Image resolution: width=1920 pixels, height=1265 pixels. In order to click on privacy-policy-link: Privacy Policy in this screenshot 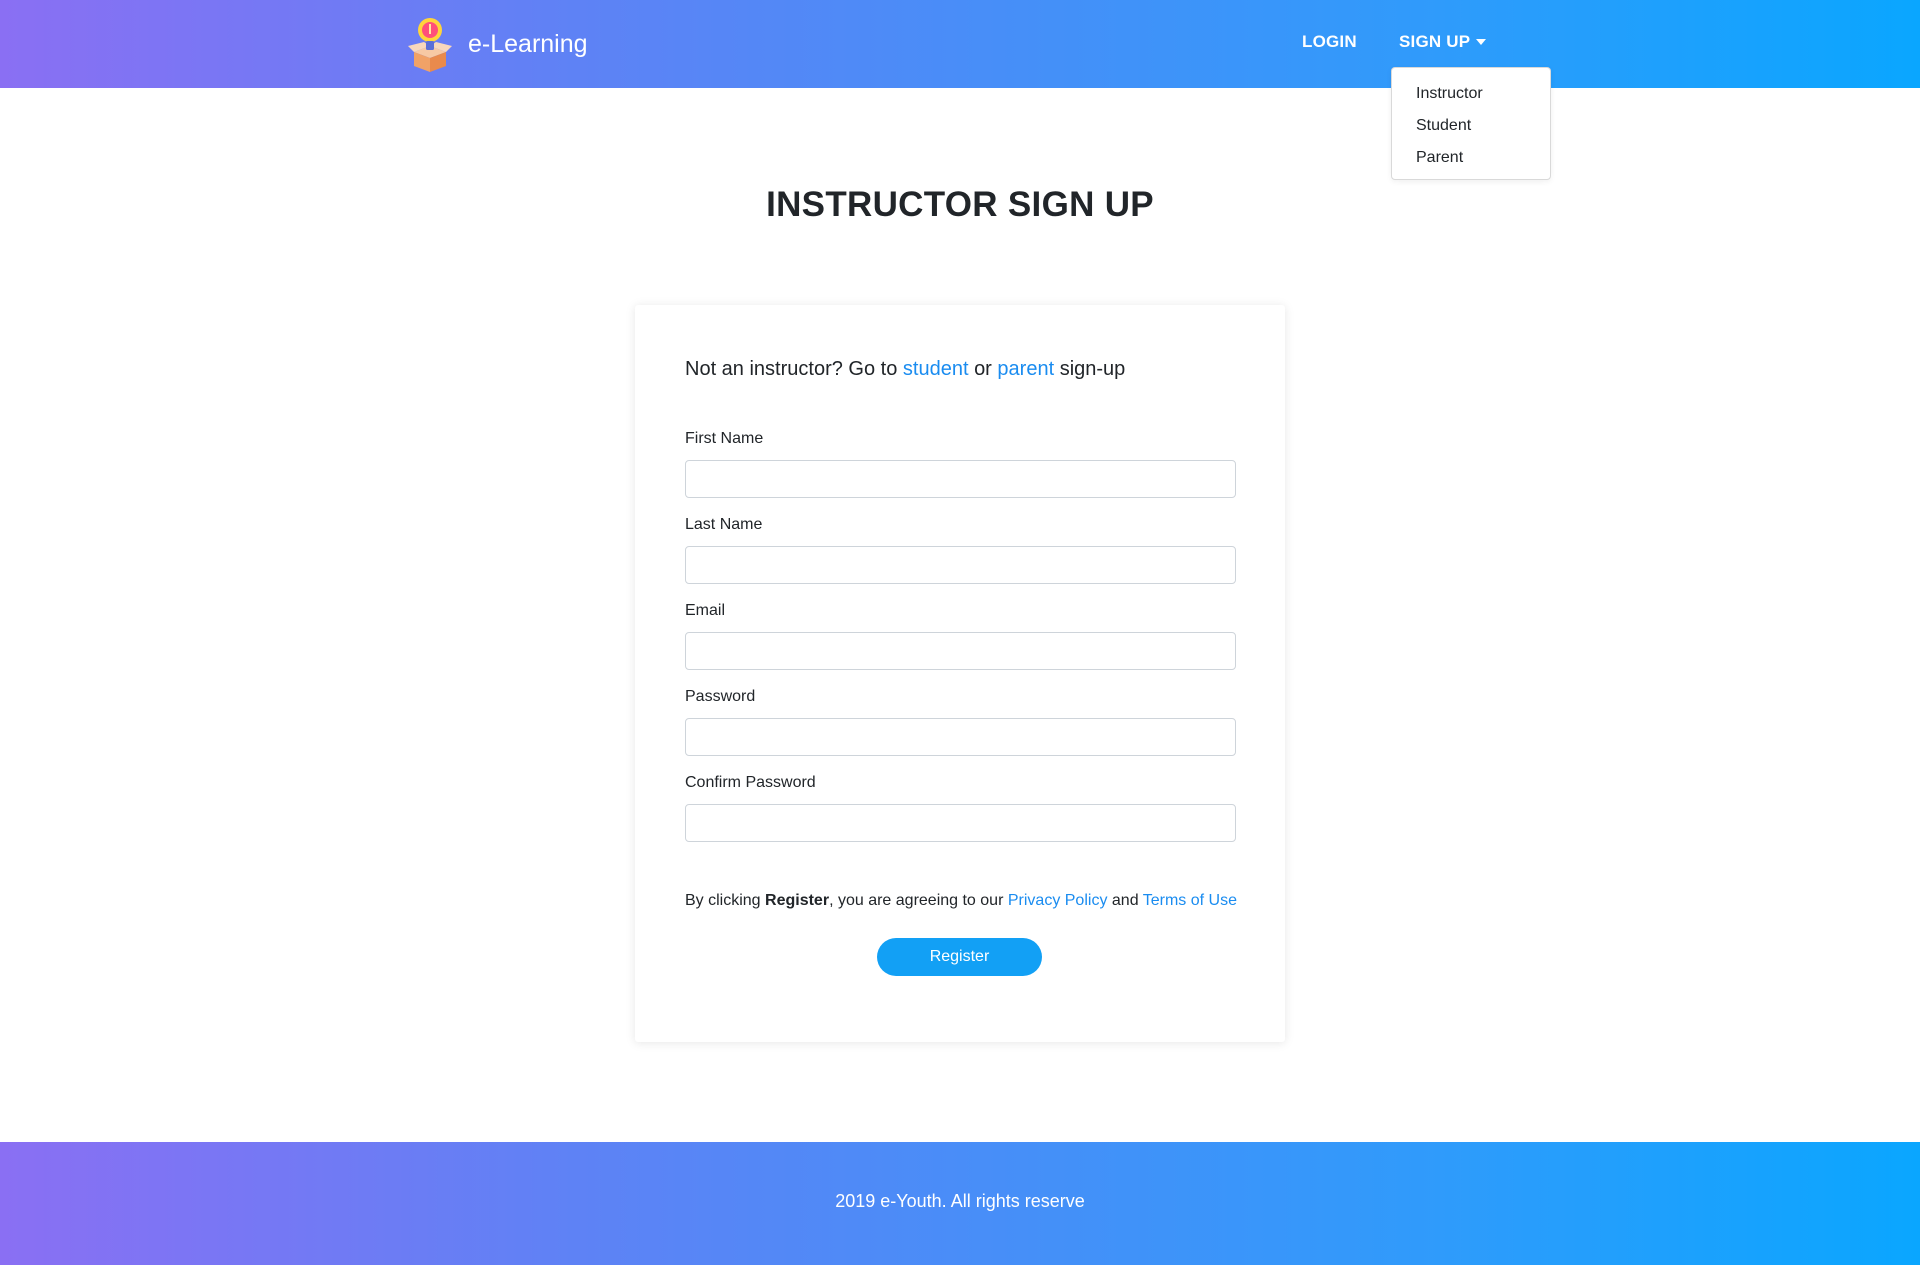, I will do `click(1058, 900)`.